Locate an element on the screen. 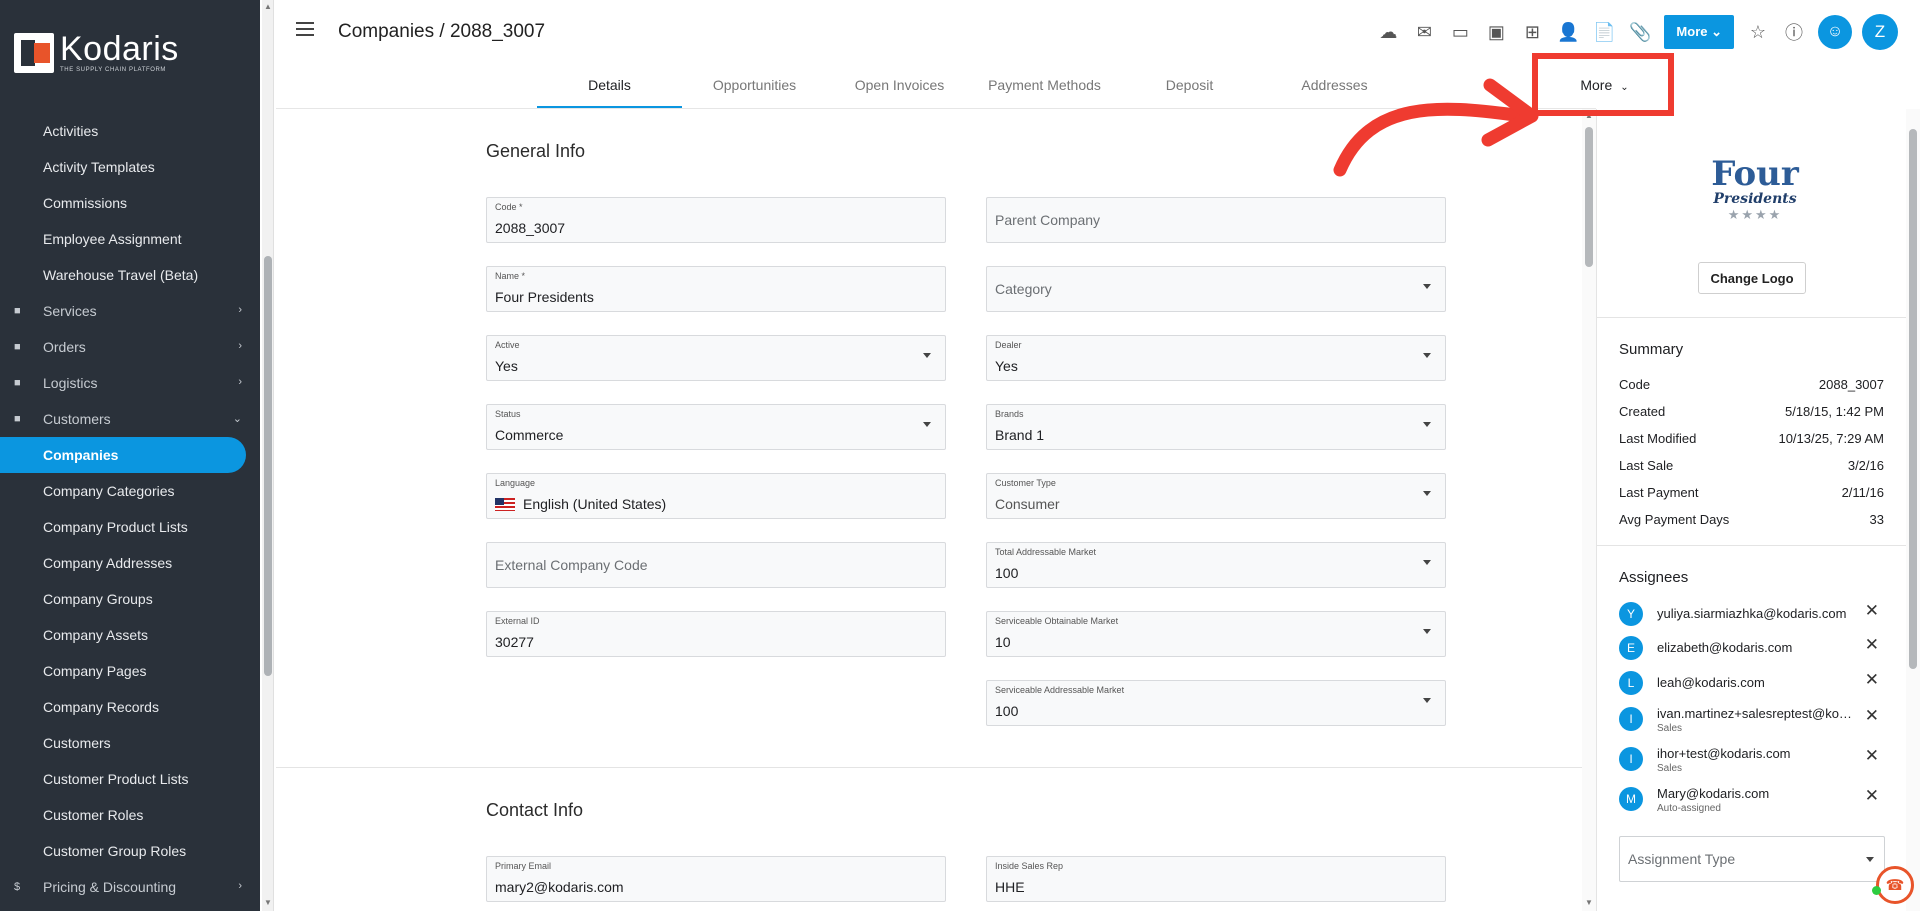 This screenshot has width=1920, height=911. category-select: Category is located at coordinates (1216, 289).